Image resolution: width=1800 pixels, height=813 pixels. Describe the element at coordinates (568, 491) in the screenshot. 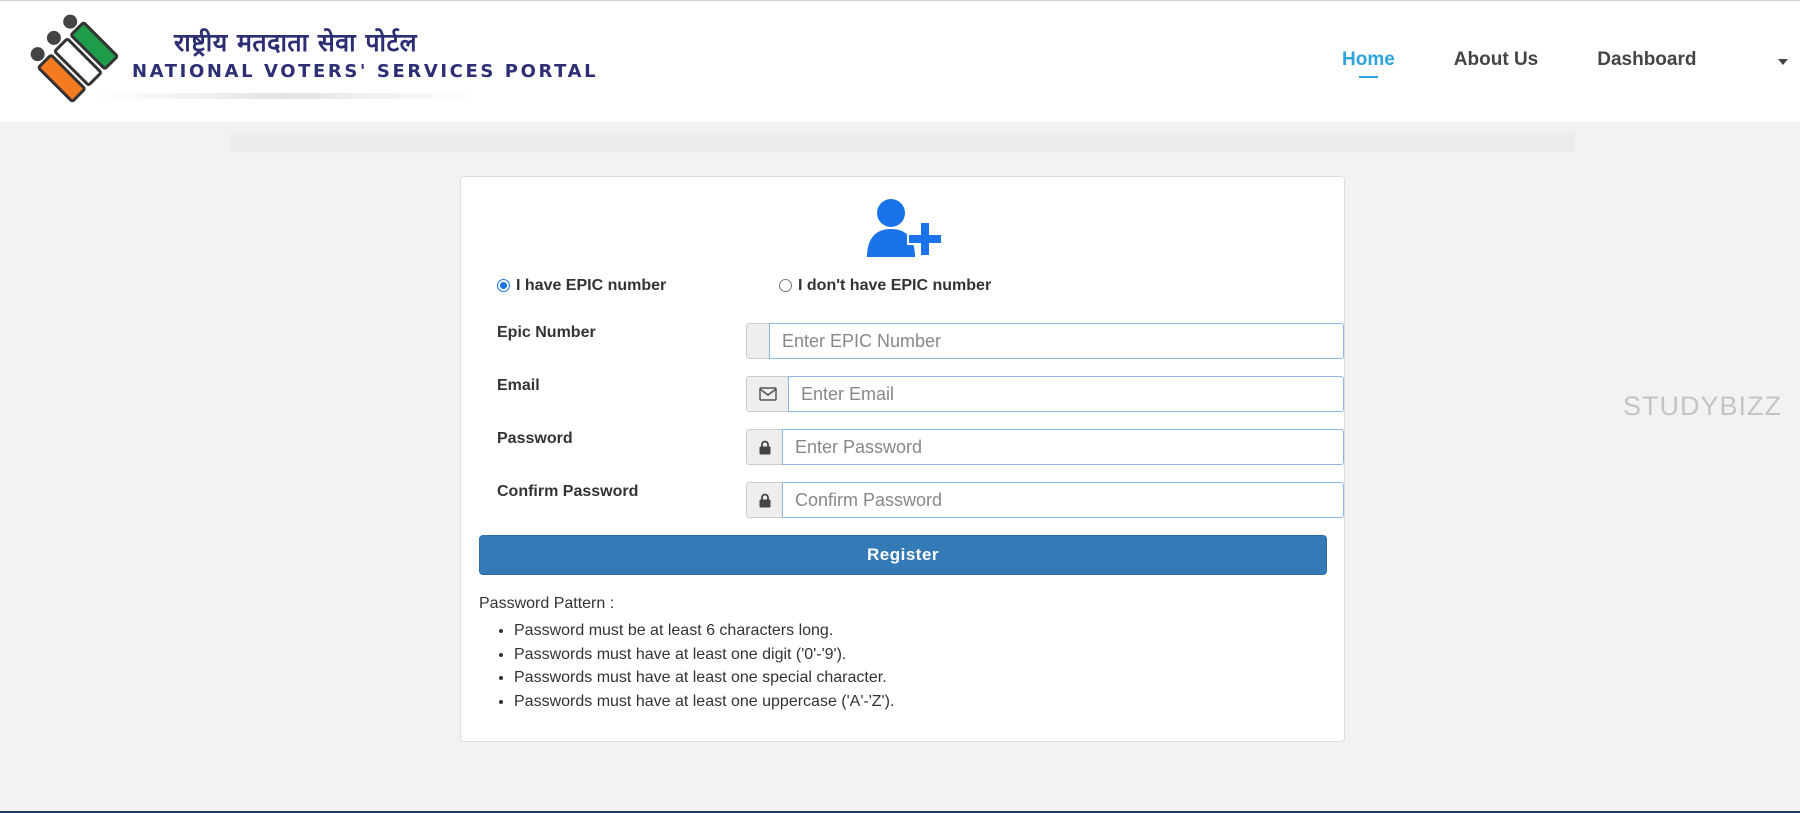

I see `confirm-password-label: Confirm Password` at that location.